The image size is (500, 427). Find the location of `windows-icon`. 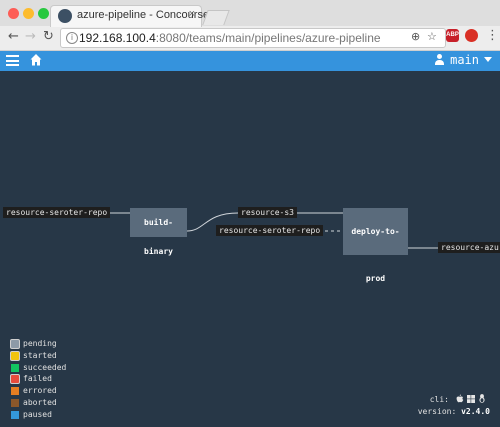

windows-icon is located at coordinates (471, 399).